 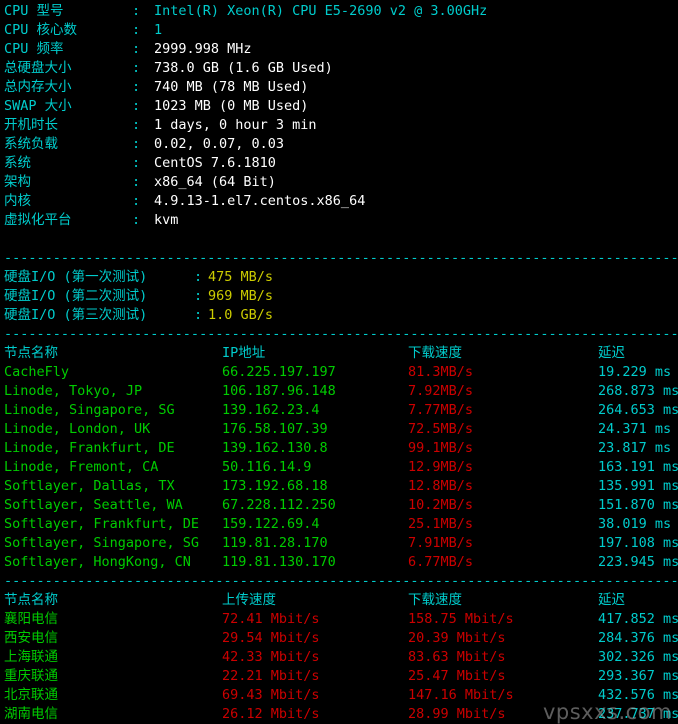 I want to click on diskio-value: 475 MB/s, so click(x=241, y=277).